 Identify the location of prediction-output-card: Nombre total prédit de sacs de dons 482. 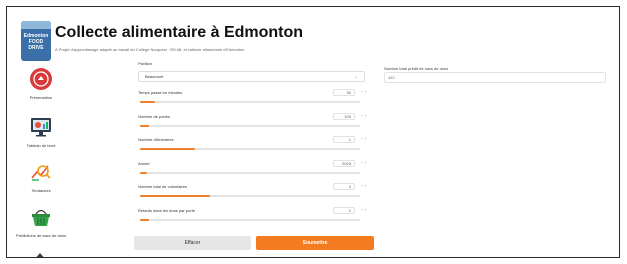
(496, 73).